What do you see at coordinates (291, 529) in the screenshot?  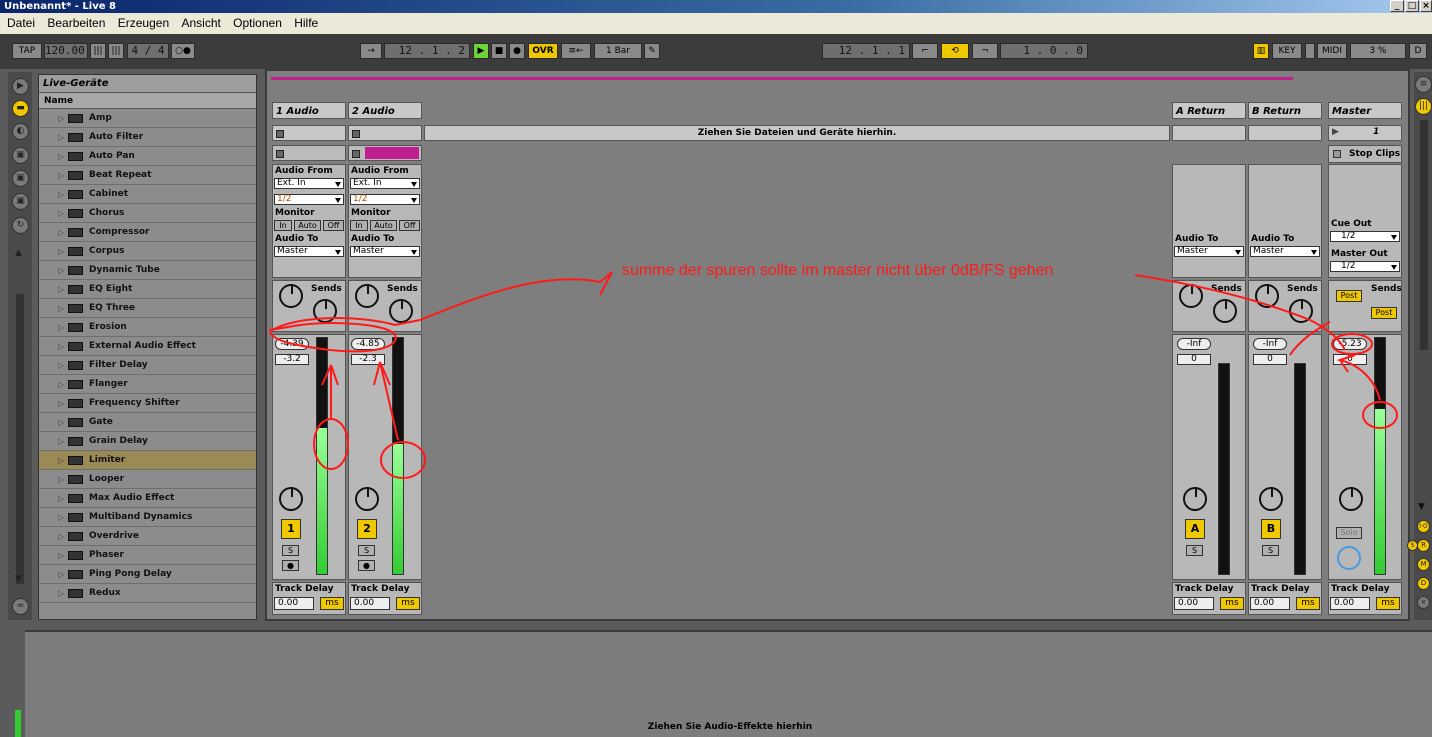 I see `track-1-activator: 1` at bounding box center [291, 529].